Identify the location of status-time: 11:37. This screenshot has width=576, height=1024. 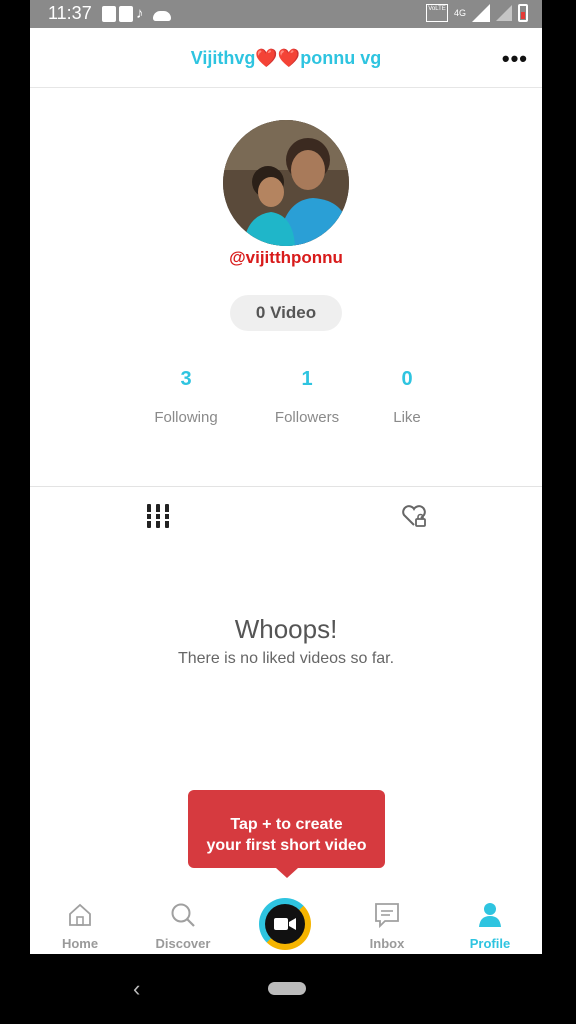
(70, 13).